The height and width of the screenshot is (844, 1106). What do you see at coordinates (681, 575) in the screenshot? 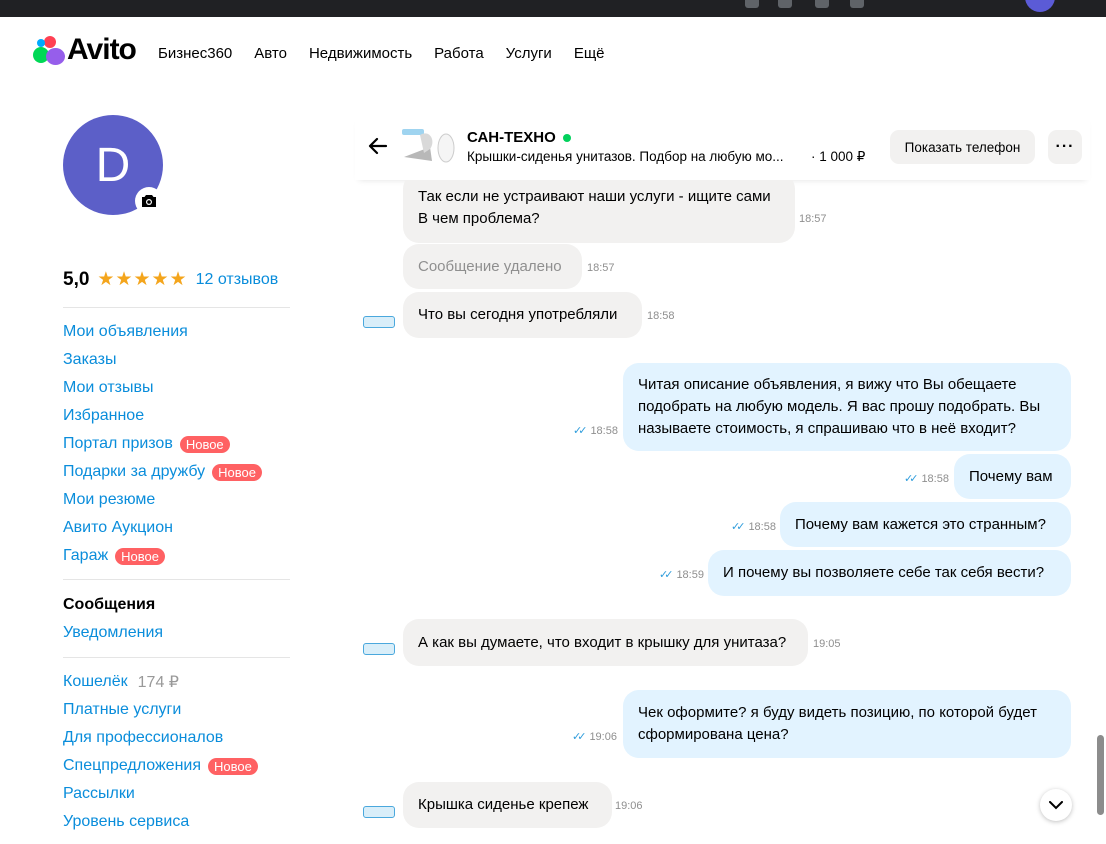
I see `message-time: ✓✓ 18:59` at bounding box center [681, 575].